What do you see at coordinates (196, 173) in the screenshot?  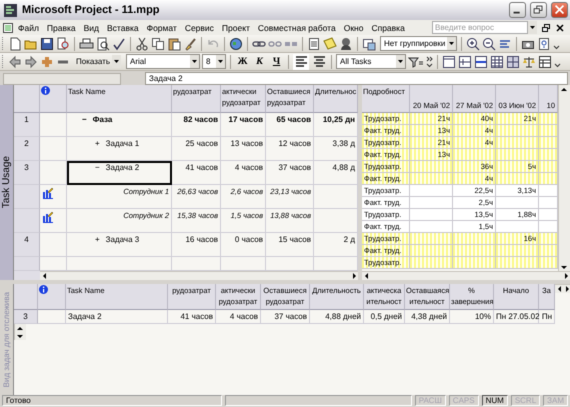 I see `table-cell: 41 часов` at bounding box center [196, 173].